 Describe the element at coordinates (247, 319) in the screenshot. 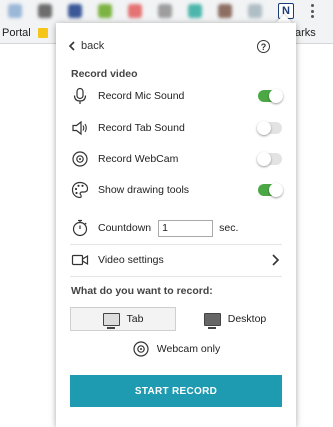

I see `mode-label: Desktop` at that location.